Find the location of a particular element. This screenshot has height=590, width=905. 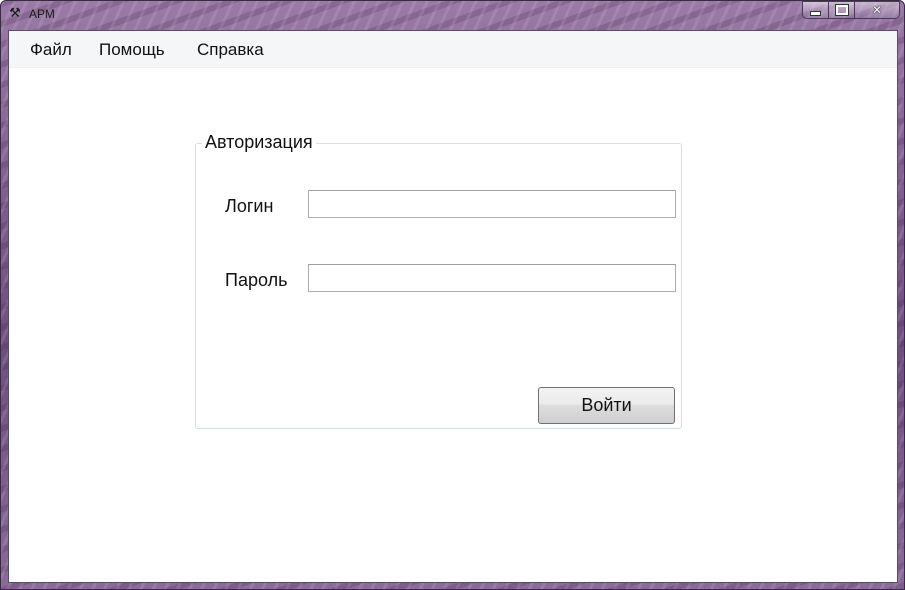

menu-item-help: Помощь is located at coordinates (132, 50).